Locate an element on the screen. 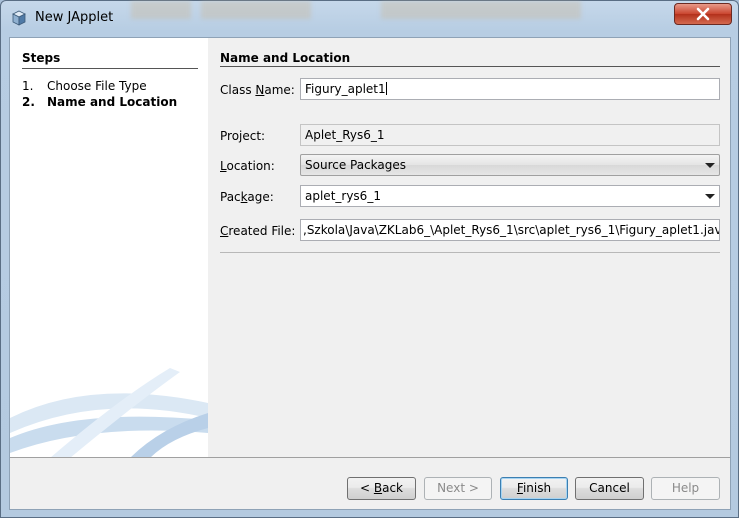 The width and height of the screenshot is (739, 518). project-field: Aplet_Rys6_1 is located at coordinates (510, 135).